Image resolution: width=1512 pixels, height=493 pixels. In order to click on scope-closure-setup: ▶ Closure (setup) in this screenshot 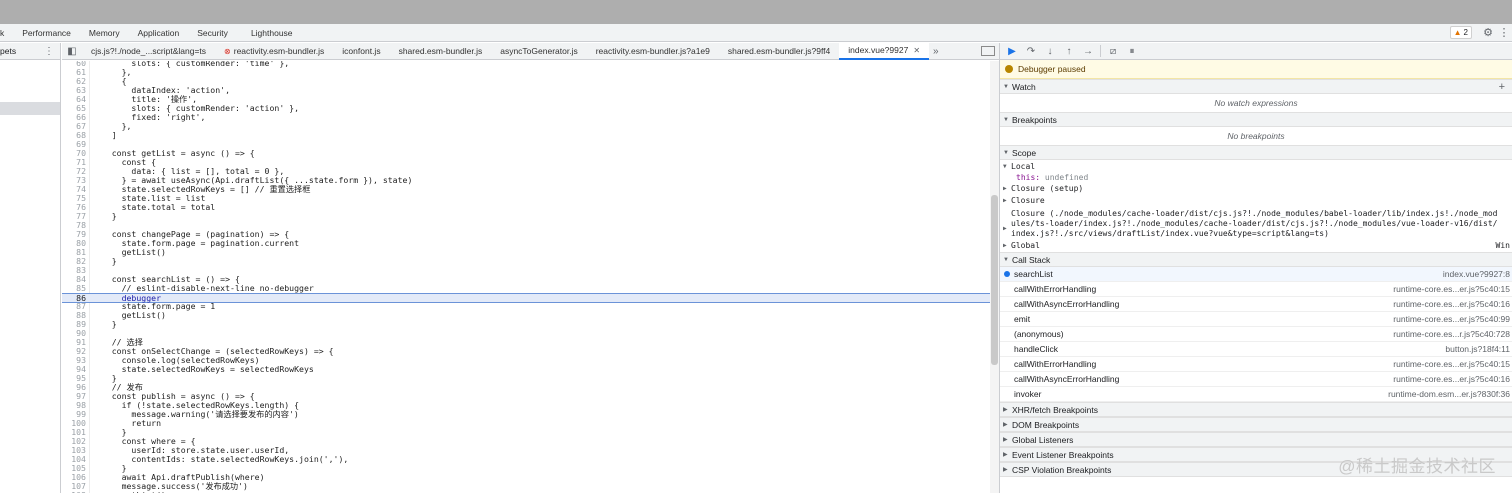, I will do `click(1256, 189)`.